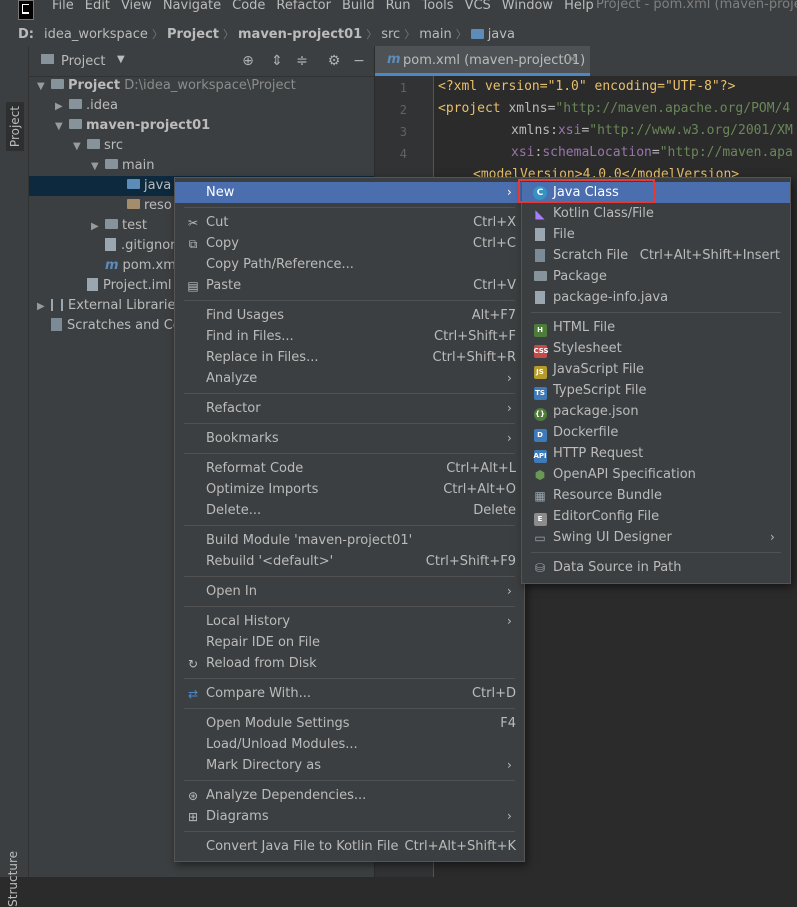  Describe the element at coordinates (349, 438) in the screenshot. I see `menu-item-bookmarks: Bookmarks ›` at that location.